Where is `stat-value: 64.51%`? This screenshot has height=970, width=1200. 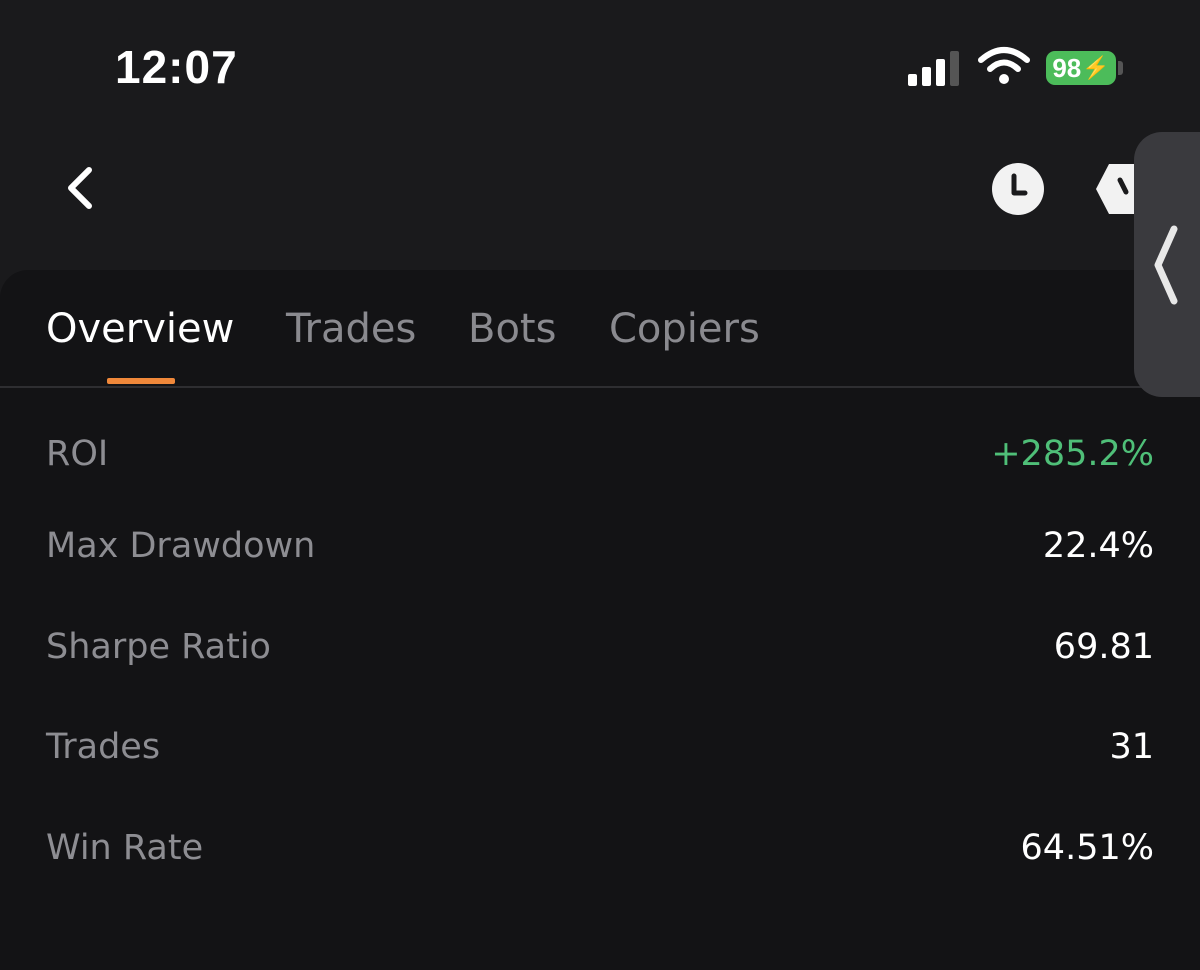
stat-value: 64.51% is located at coordinates (1087, 848).